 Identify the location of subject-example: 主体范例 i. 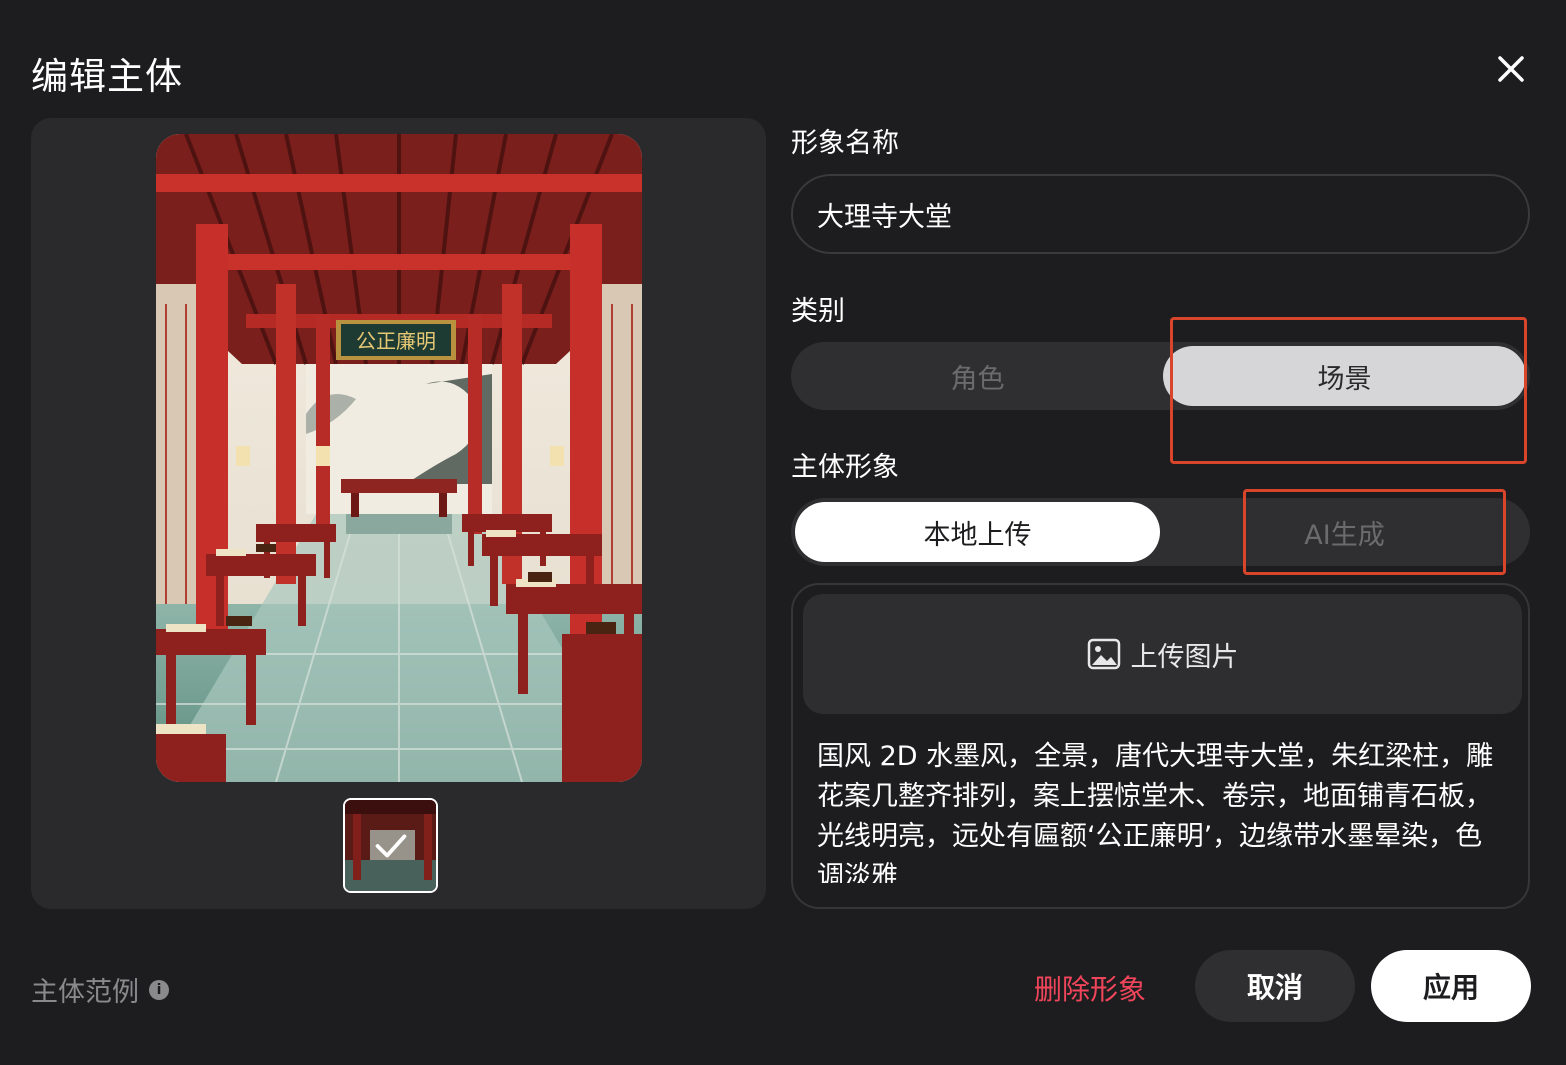
(100, 989).